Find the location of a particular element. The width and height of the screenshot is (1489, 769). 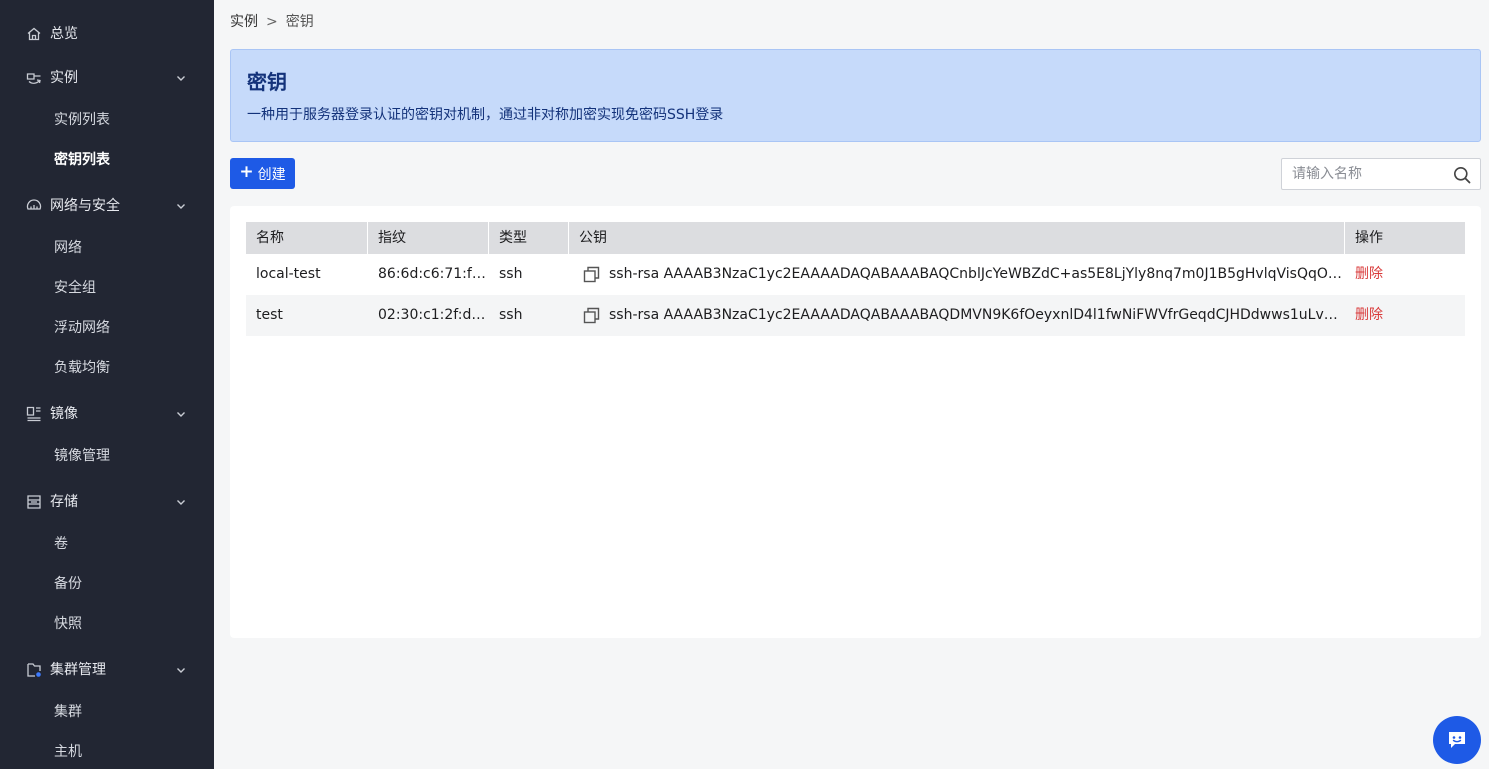

nav-network-item-label: 网络 is located at coordinates (68, 248).